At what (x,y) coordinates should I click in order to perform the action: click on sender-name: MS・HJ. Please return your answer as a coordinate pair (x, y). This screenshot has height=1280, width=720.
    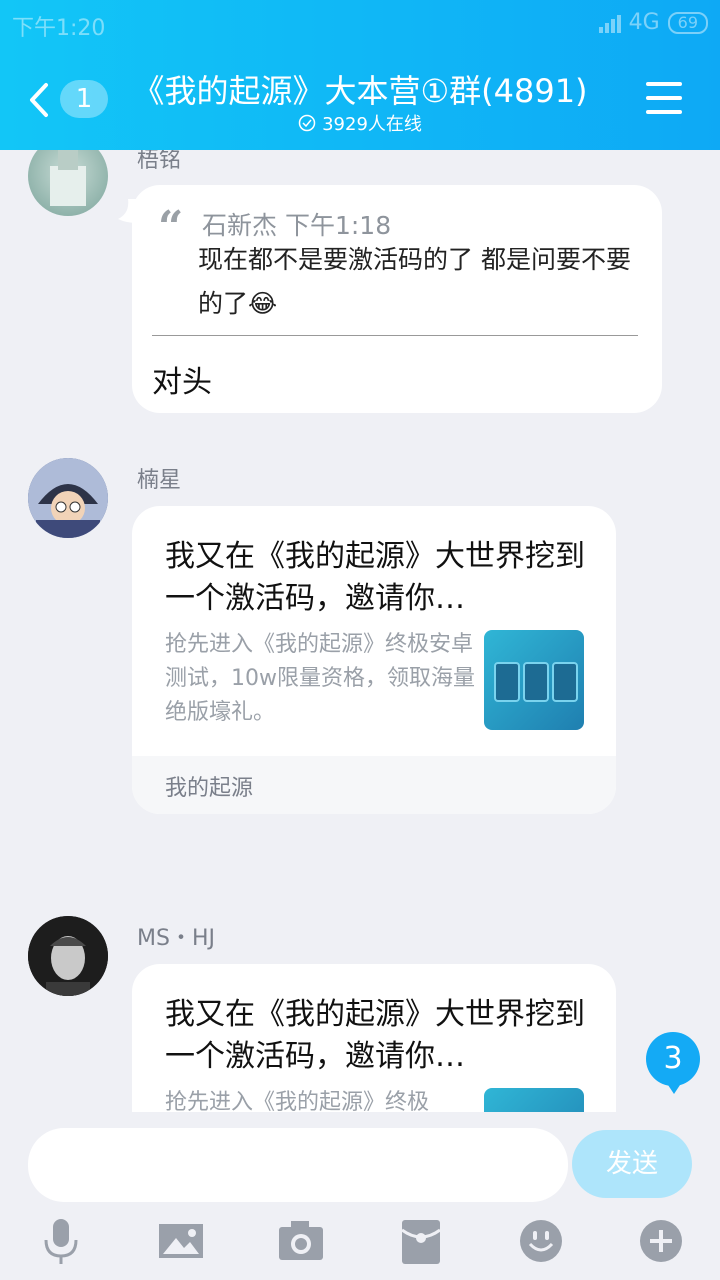
    Looking at the image, I should click on (176, 938).